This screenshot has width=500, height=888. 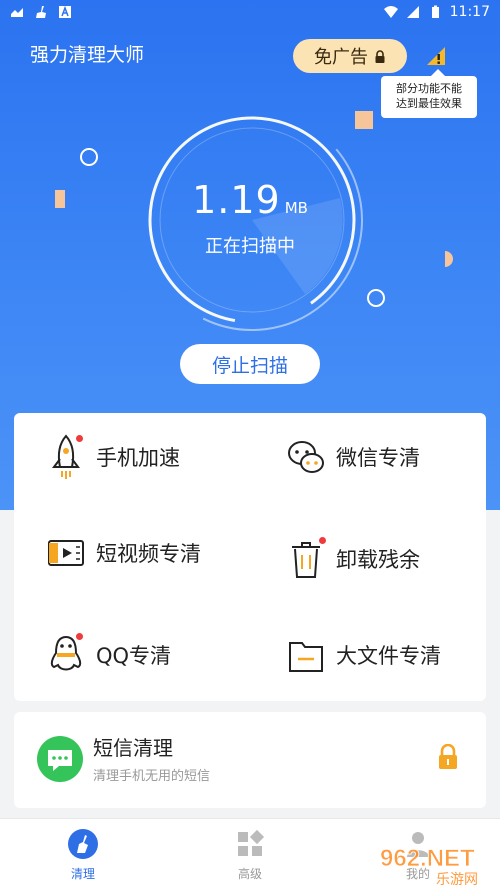 What do you see at coordinates (306, 655) in the screenshot?
I see `folder-icon` at bounding box center [306, 655].